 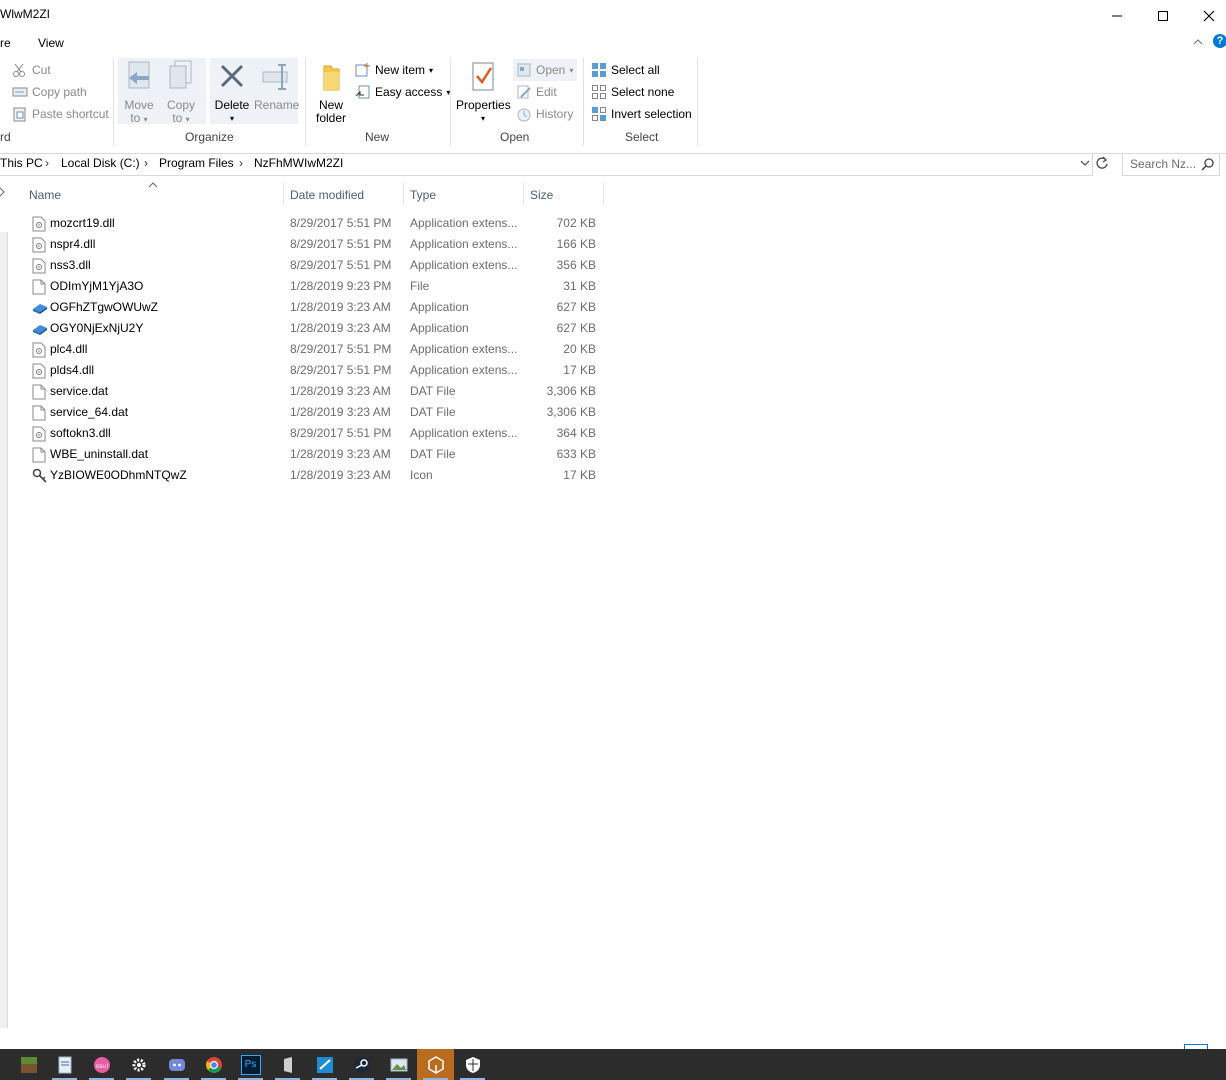 I want to click on copy-path-button: Copy path, so click(x=49, y=92).